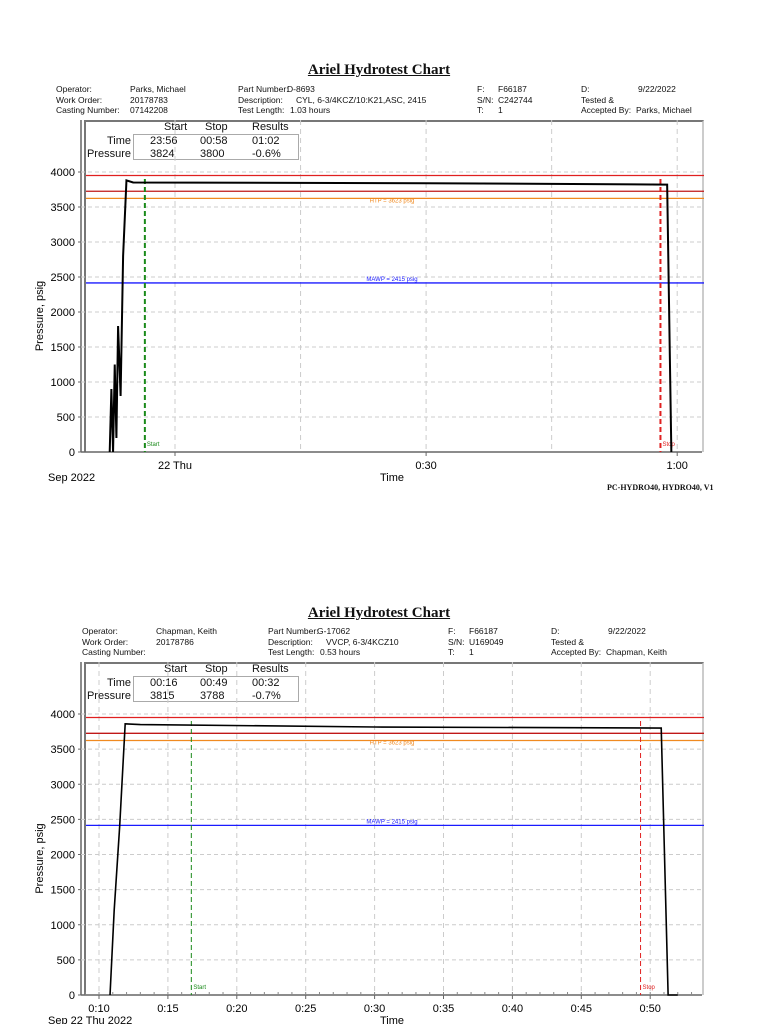 The width and height of the screenshot is (768, 1024). I want to click on date-label: Sep 22 Thu 2022, so click(90, 1019).